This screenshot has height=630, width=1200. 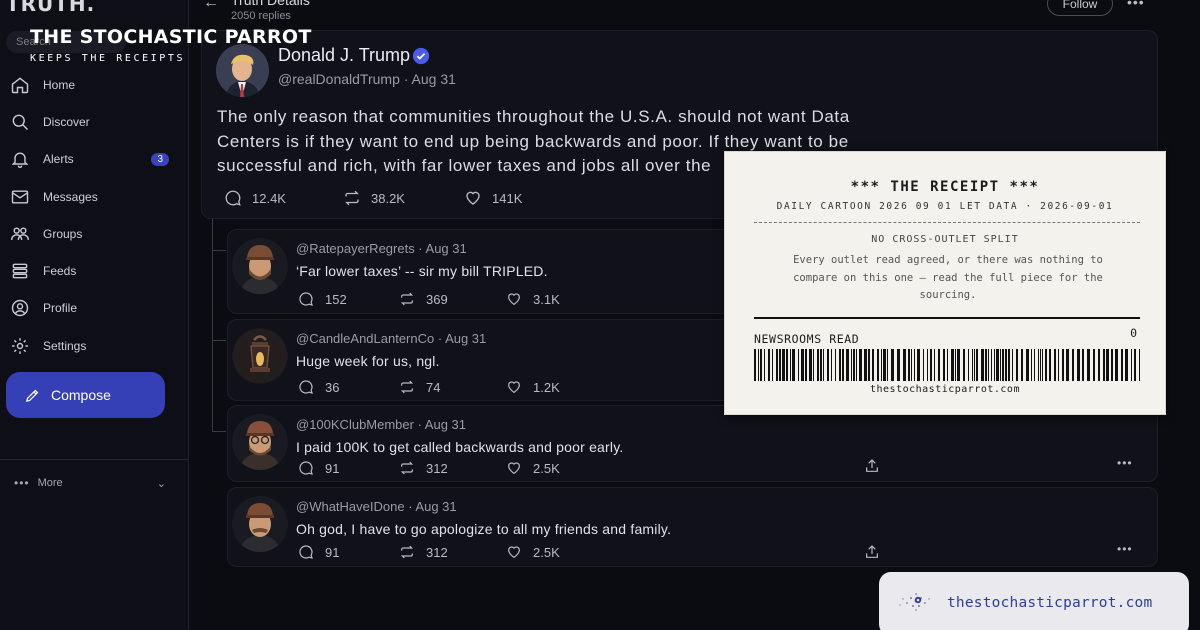 What do you see at coordinates (423, 299) in the screenshot?
I see `retruth-button: 369` at bounding box center [423, 299].